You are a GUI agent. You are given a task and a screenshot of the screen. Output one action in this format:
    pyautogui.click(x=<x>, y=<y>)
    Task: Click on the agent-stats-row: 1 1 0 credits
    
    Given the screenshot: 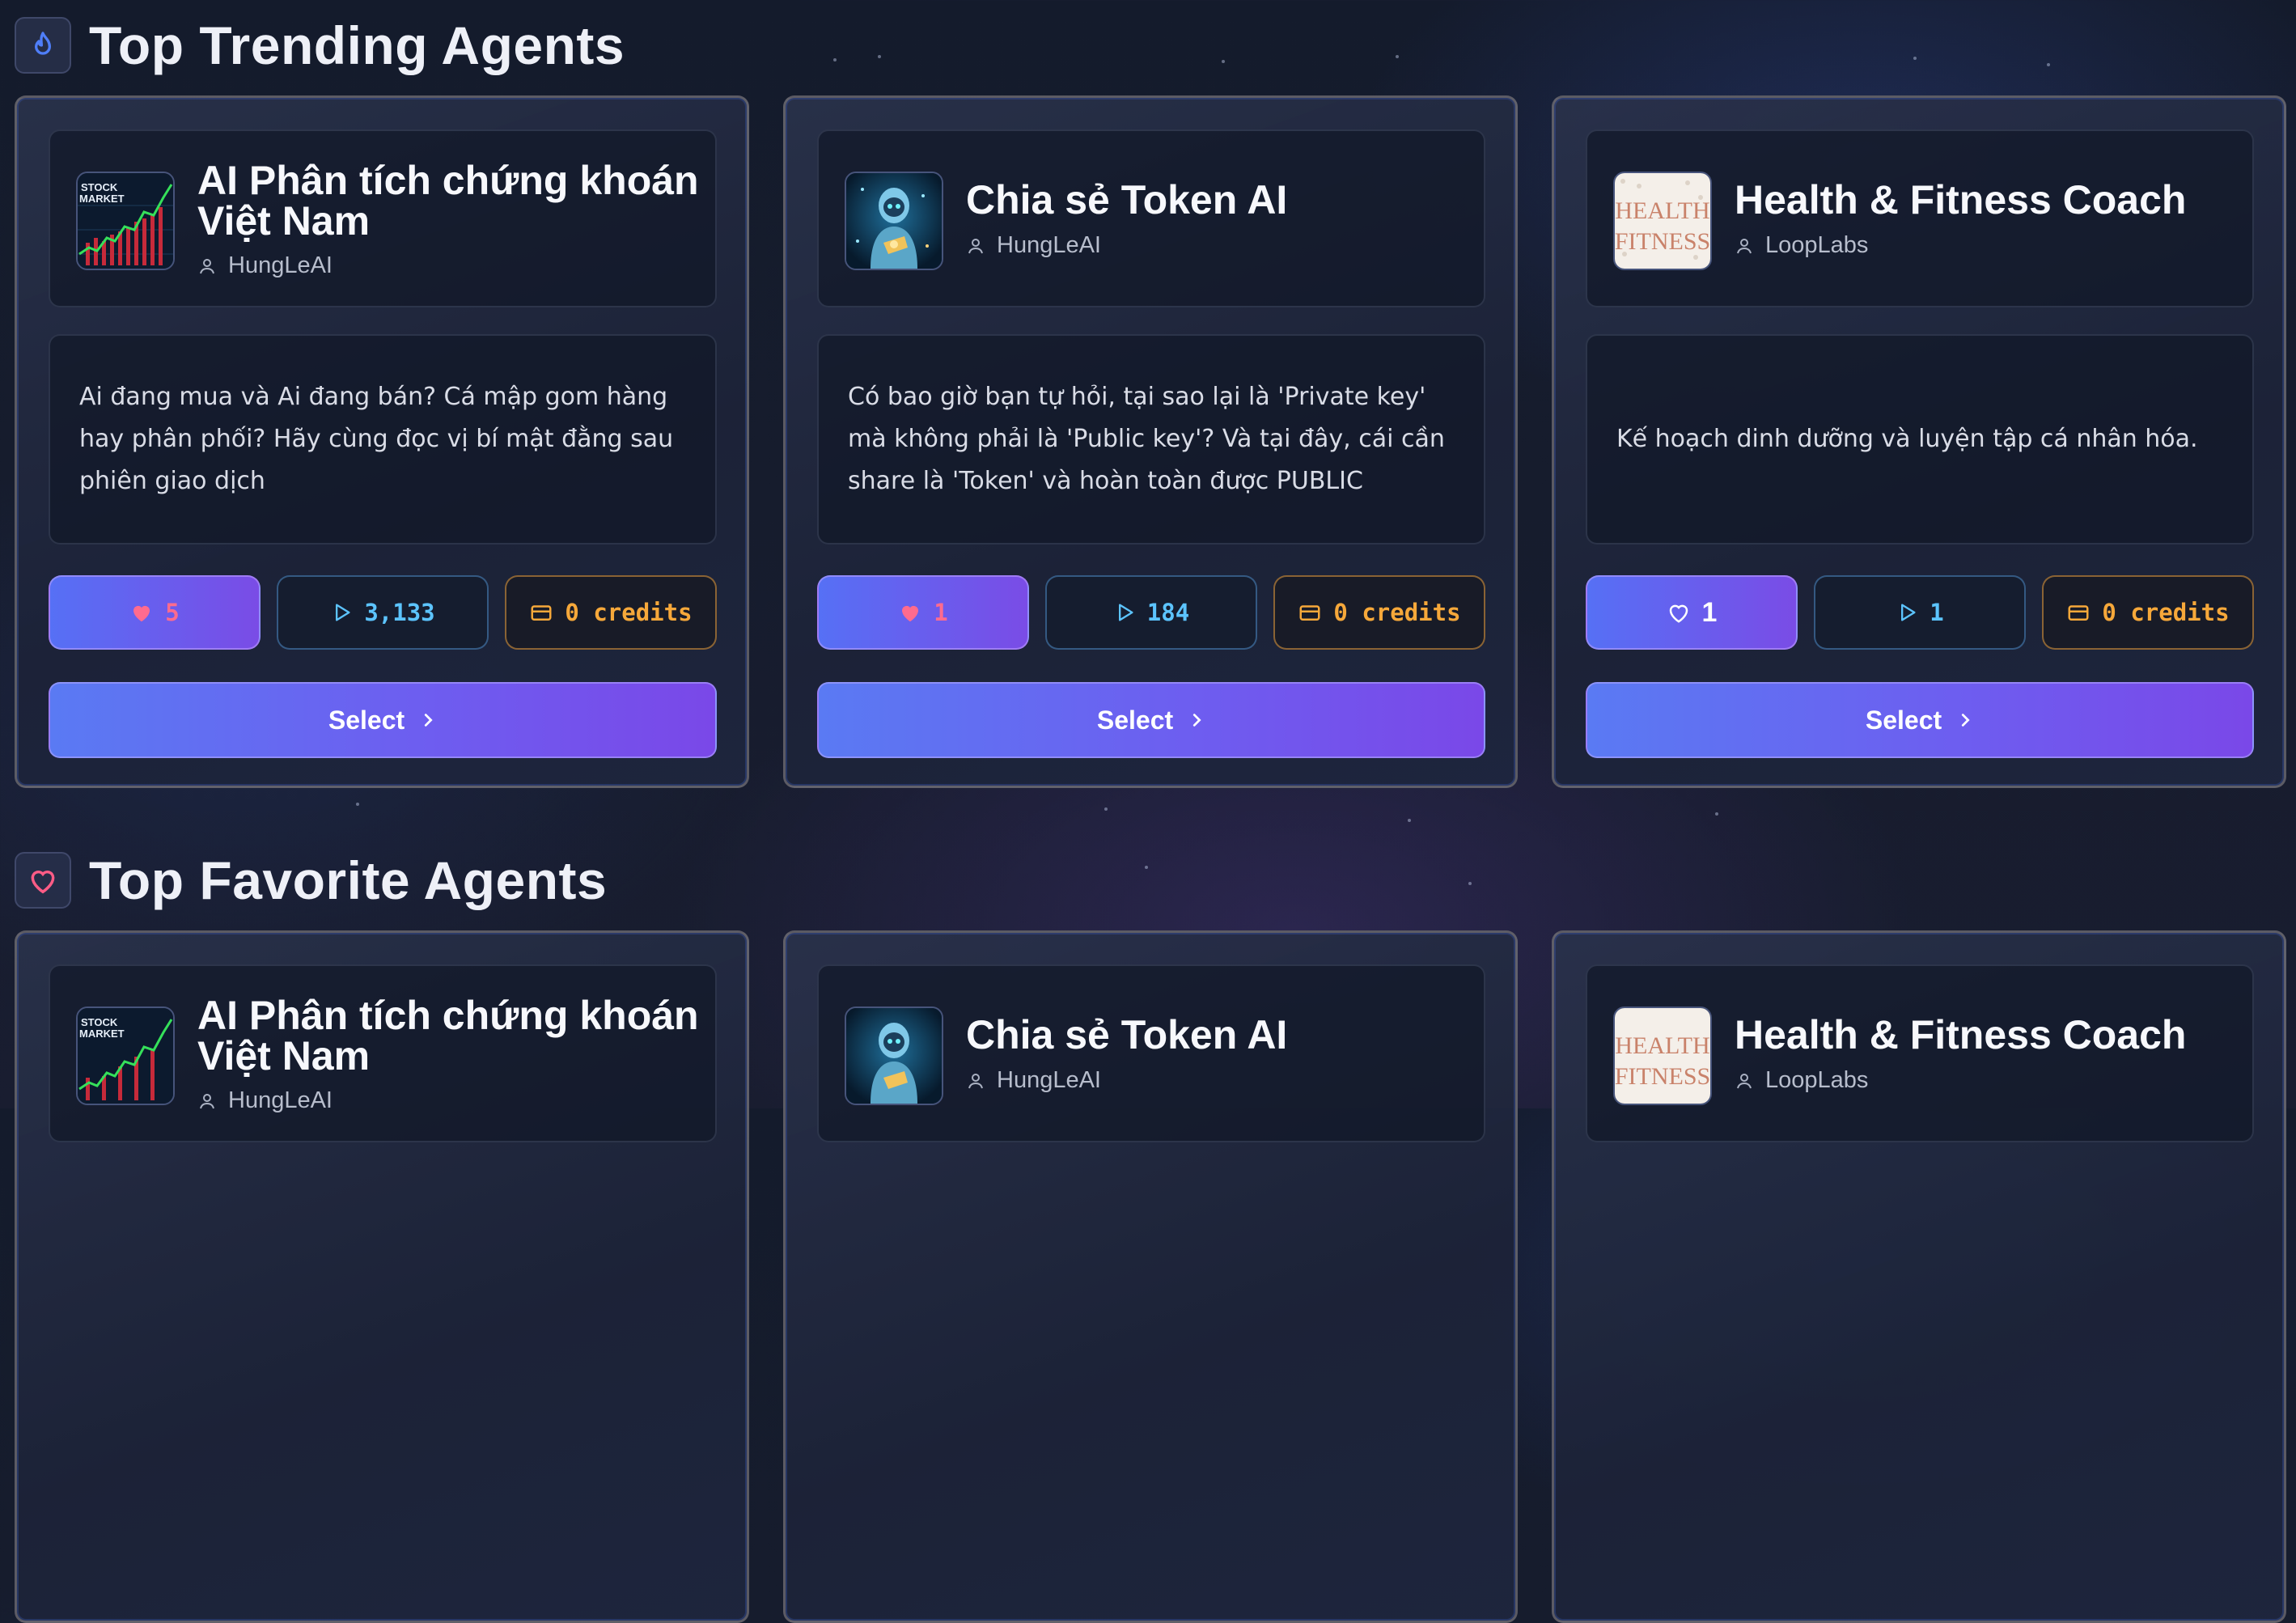 What is the action you would take?
    pyautogui.click(x=1920, y=612)
    